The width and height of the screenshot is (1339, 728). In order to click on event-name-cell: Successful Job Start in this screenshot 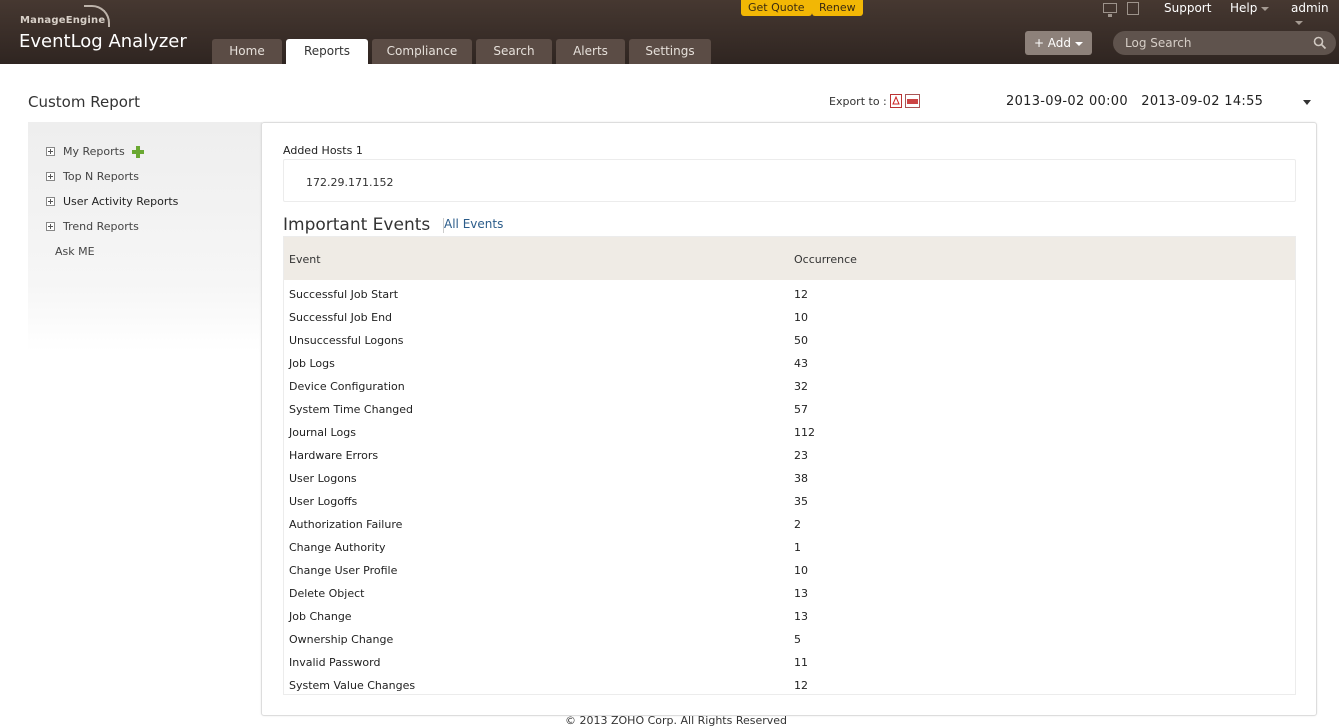, I will do `click(343, 294)`.